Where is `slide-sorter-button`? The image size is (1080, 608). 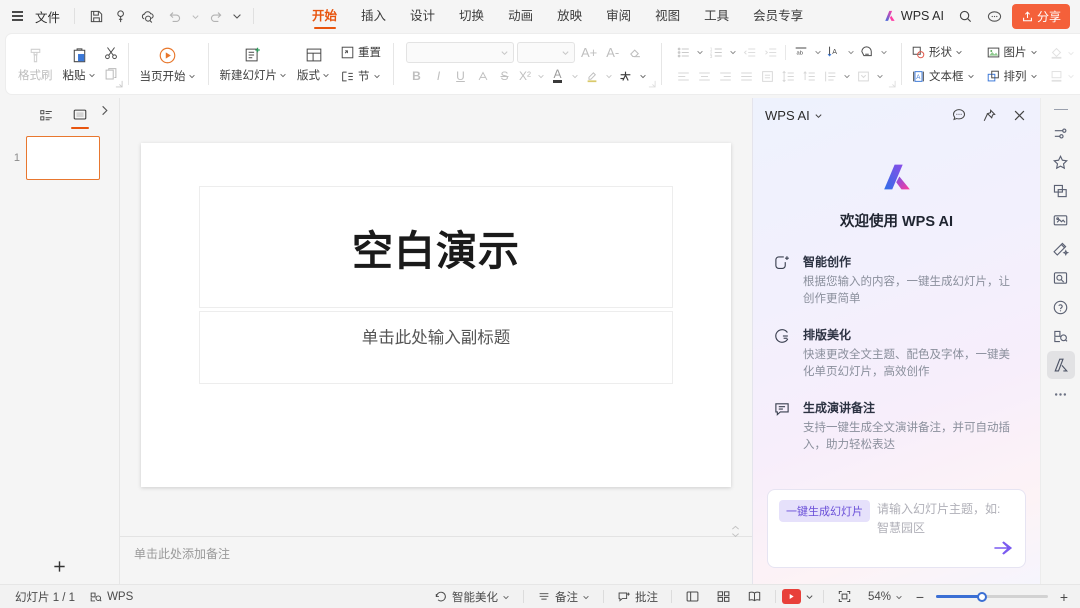
slide-sorter-button is located at coordinates (723, 596).